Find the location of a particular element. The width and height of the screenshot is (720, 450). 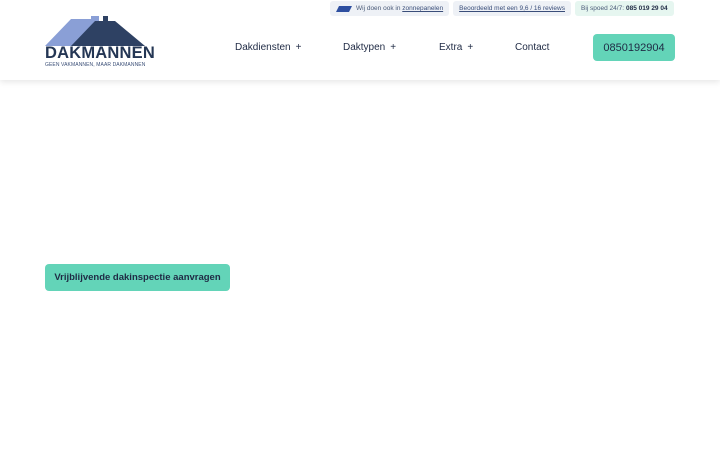

rating-link: Beoordeeld met een 9,6 / 16 reviews is located at coordinates (512, 8).